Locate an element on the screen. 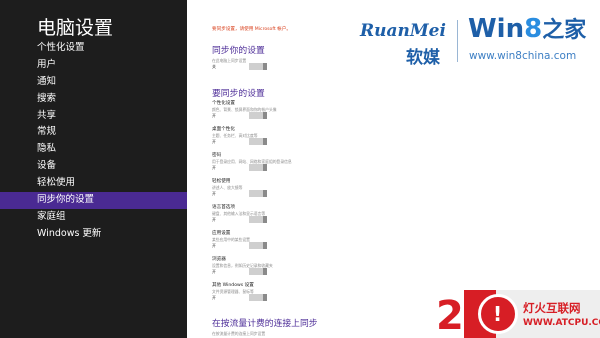 This screenshot has height=338, width=600. atcpu-exclamation: ! is located at coordinates (498, 314).